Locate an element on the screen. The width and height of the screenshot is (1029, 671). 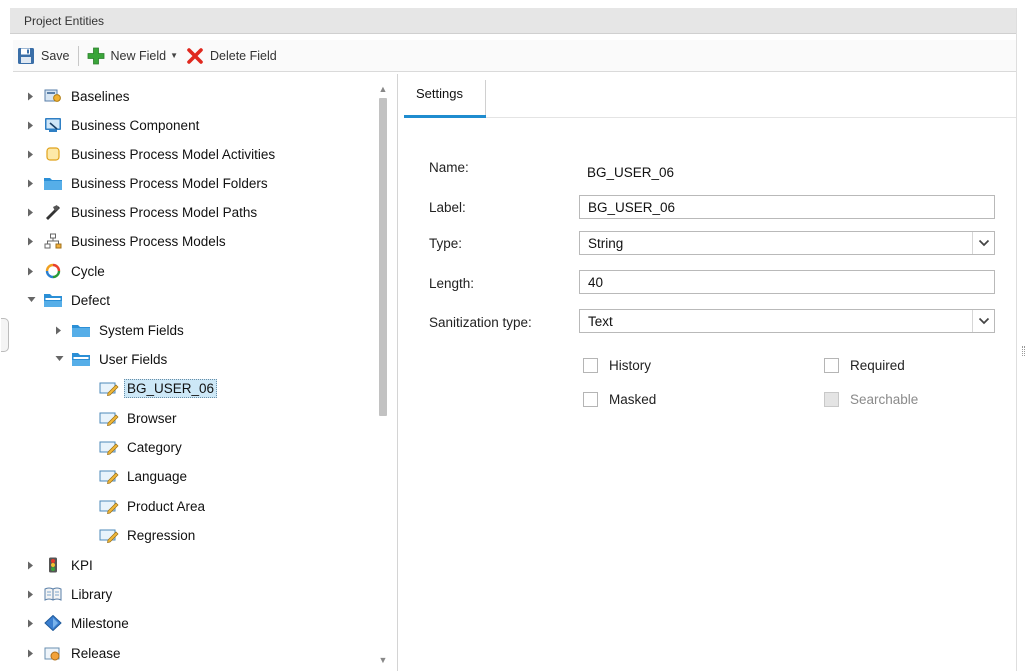
required-checkbox: Required is located at coordinates (864, 365).